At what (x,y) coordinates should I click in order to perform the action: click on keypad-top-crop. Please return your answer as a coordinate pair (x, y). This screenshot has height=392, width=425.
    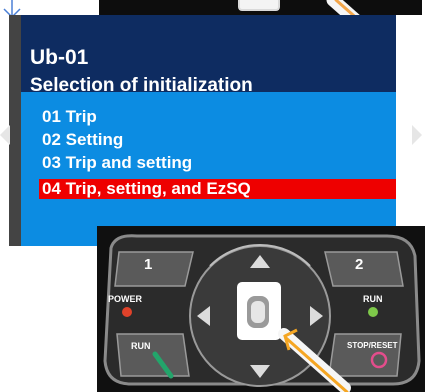
    Looking at the image, I should click on (260, 7).